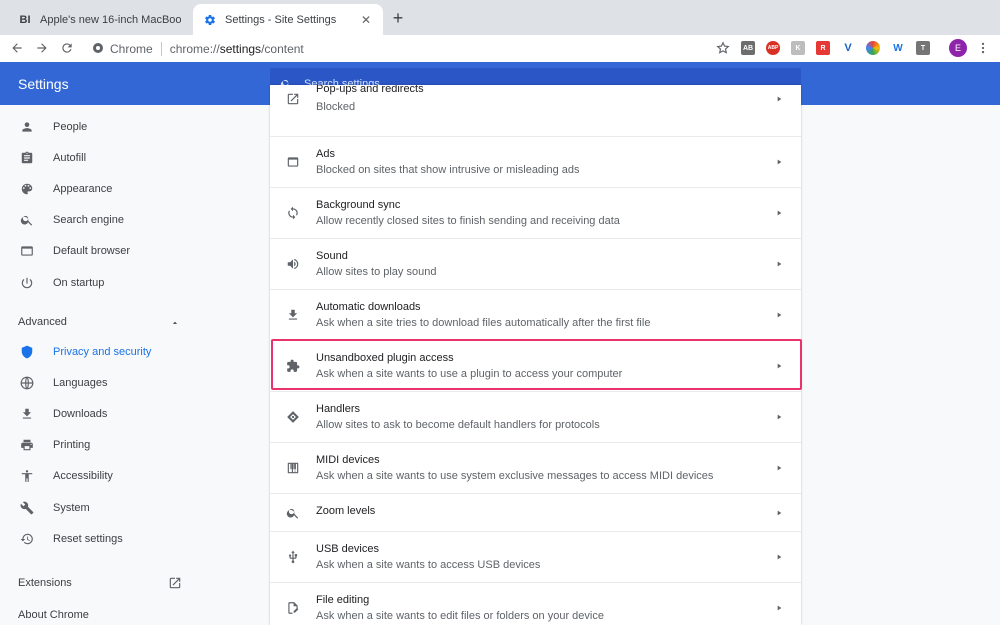  What do you see at coordinates (120, 383) in the screenshot?
I see `sidebar-item-languages: Languages` at bounding box center [120, 383].